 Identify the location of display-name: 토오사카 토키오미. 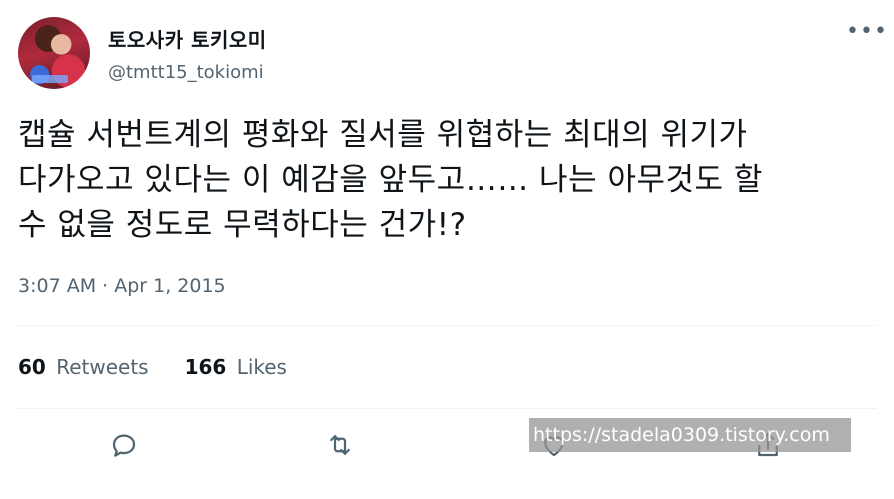
(187, 38).